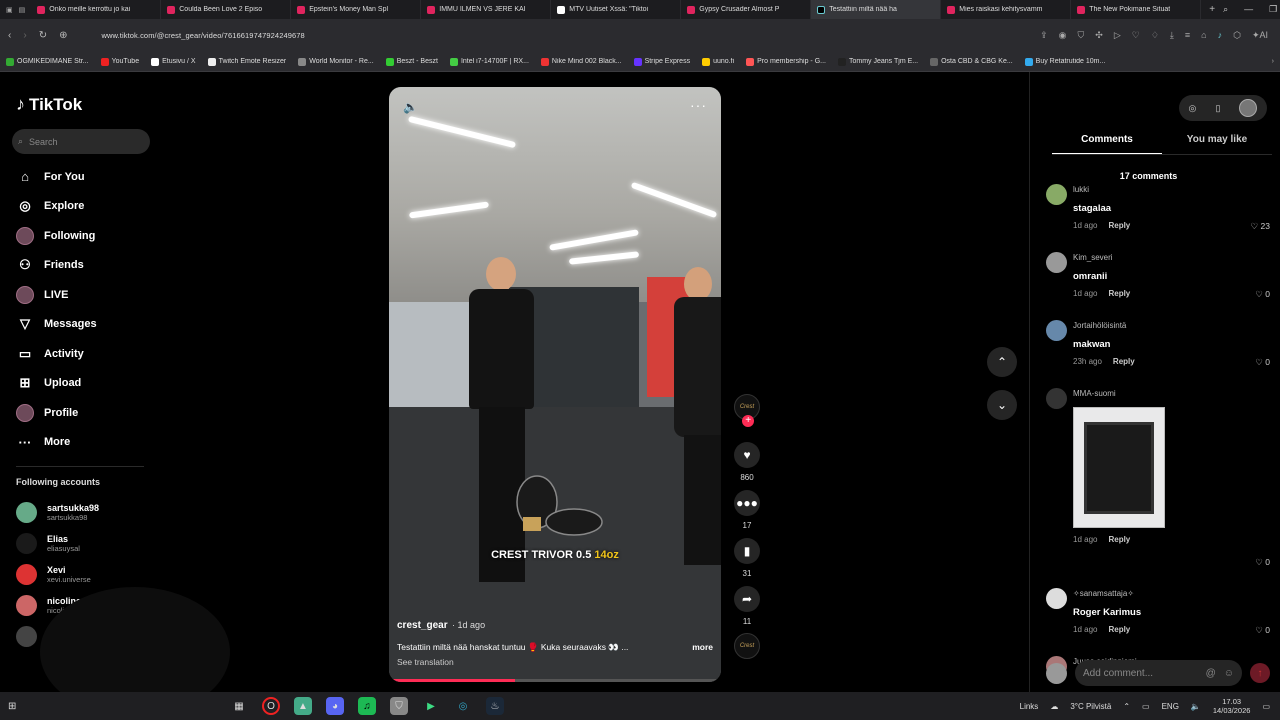 The height and width of the screenshot is (720, 1280). What do you see at coordinates (56, 295) in the screenshot?
I see `sidebar-item-live: LIVE` at bounding box center [56, 295].